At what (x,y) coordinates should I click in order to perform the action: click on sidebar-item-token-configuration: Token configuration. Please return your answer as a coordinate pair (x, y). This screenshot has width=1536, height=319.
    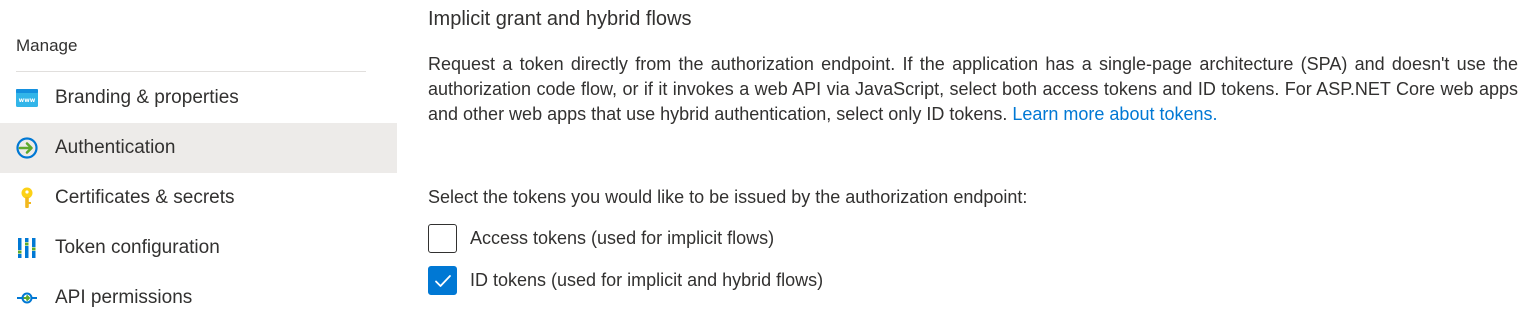
    Looking at the image, I should click on (198, 248).